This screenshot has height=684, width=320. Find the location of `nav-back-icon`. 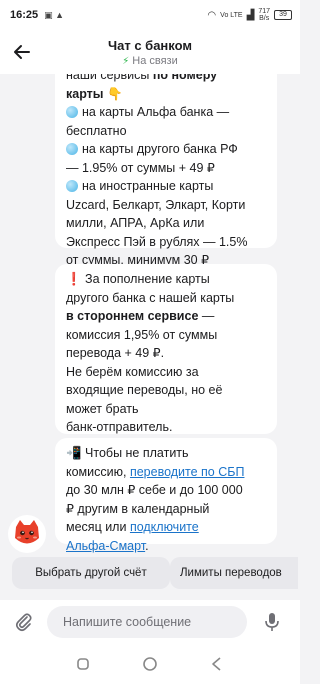

nav-back-icon is located at coordinates (216, 664).